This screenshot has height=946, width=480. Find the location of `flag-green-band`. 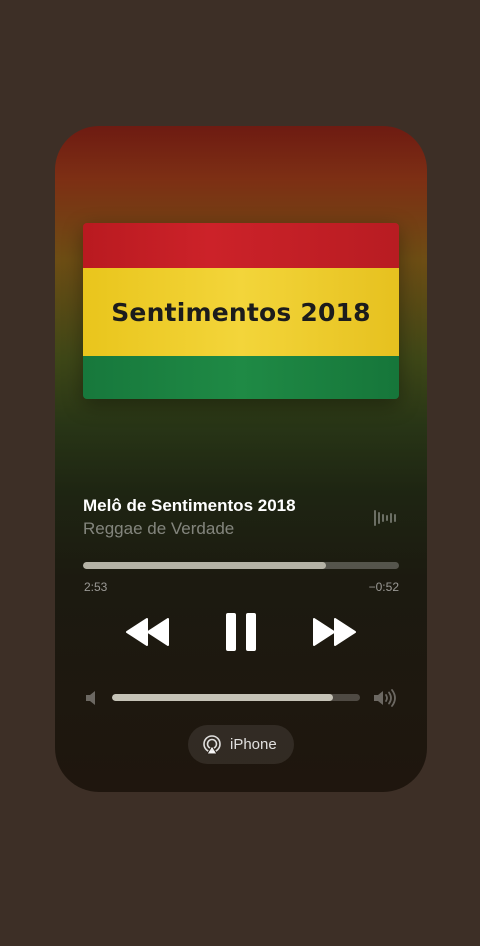

flag-green-band is located at coordinates (241, 377).